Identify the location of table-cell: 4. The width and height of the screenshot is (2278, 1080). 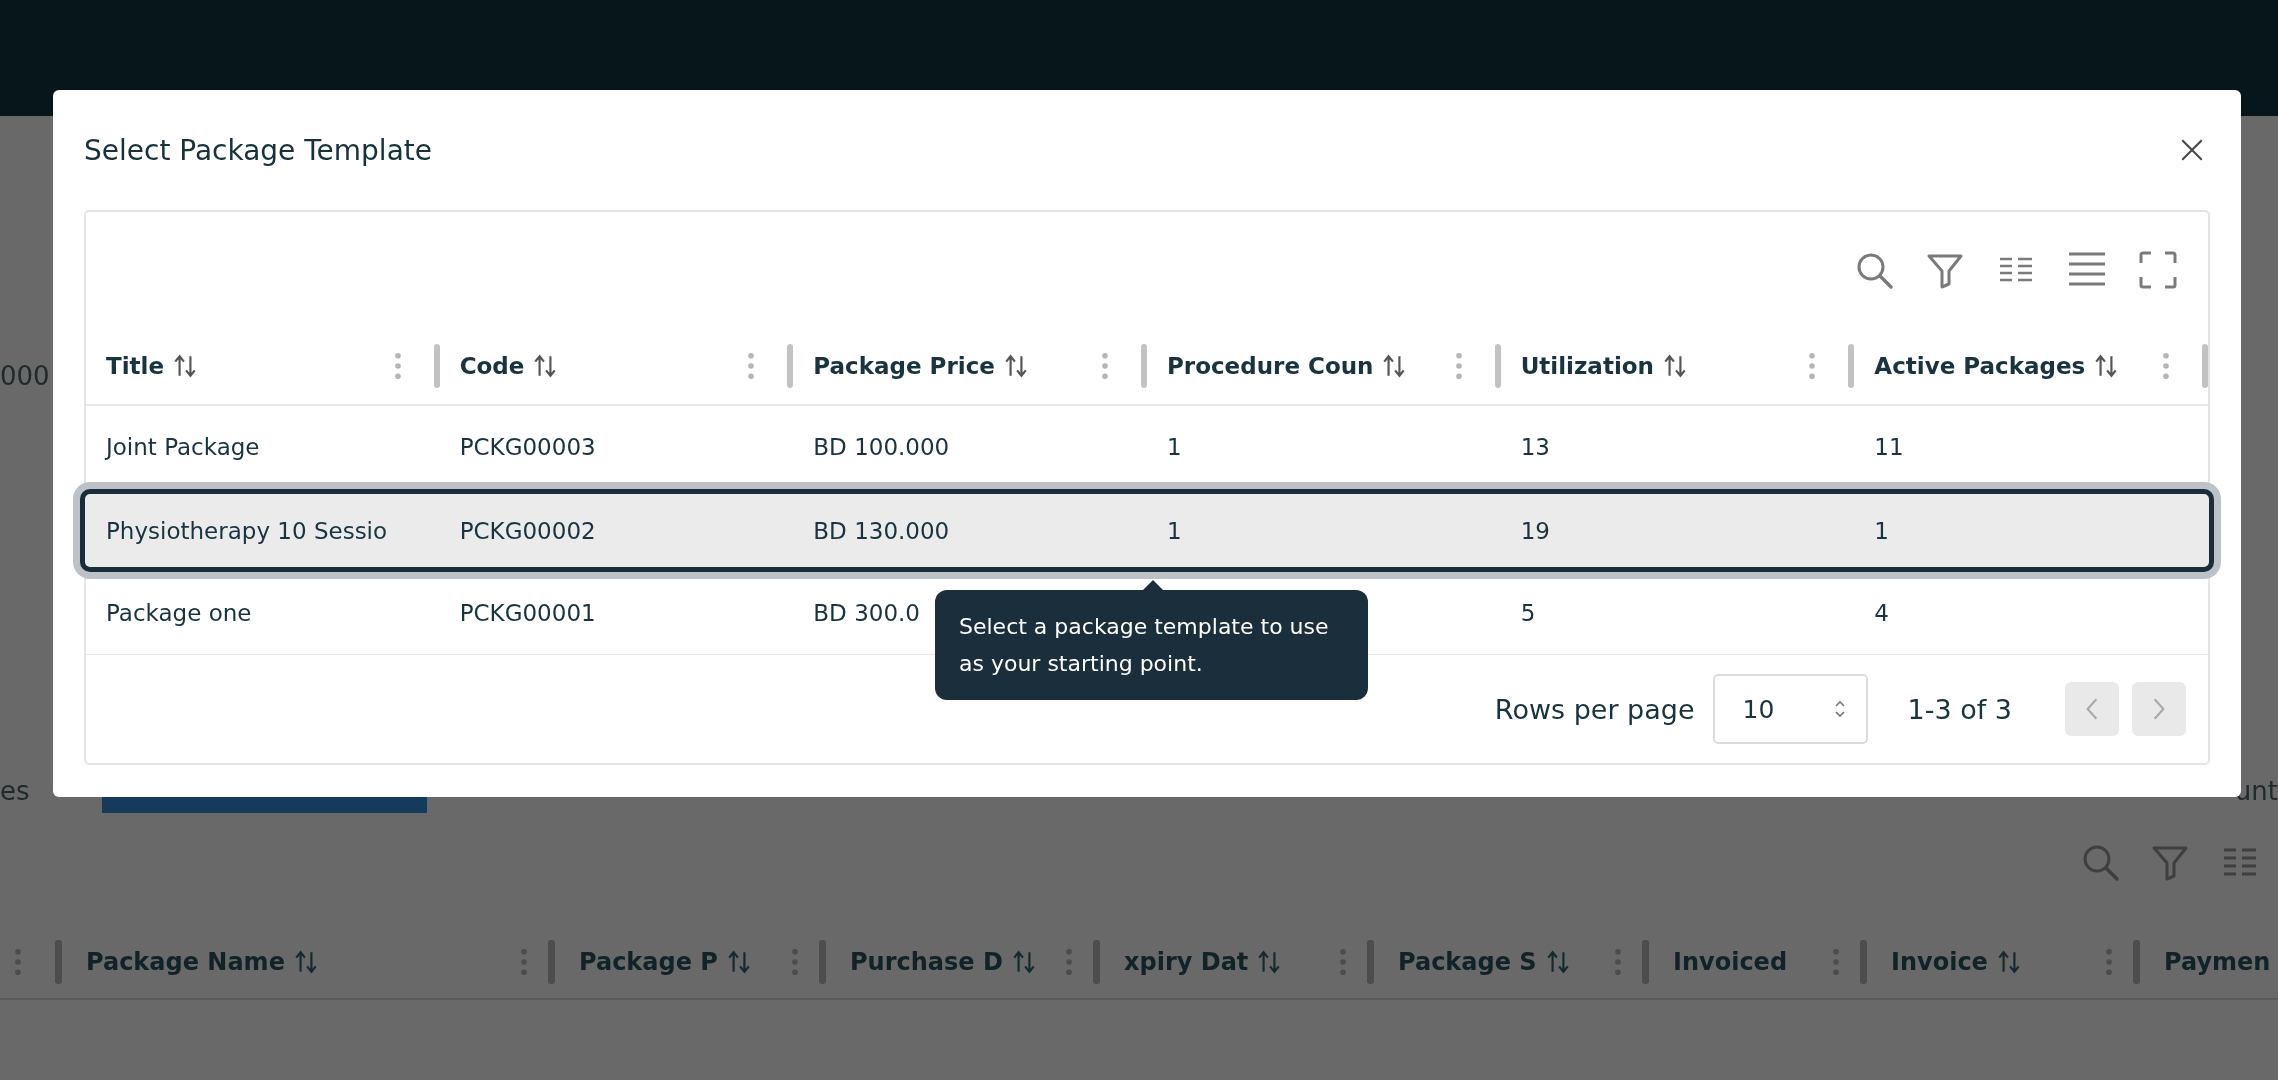
(1881, 613).